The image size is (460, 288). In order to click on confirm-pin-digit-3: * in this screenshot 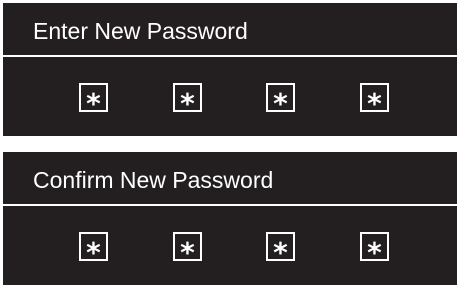, I will do `click(280, 246)`.